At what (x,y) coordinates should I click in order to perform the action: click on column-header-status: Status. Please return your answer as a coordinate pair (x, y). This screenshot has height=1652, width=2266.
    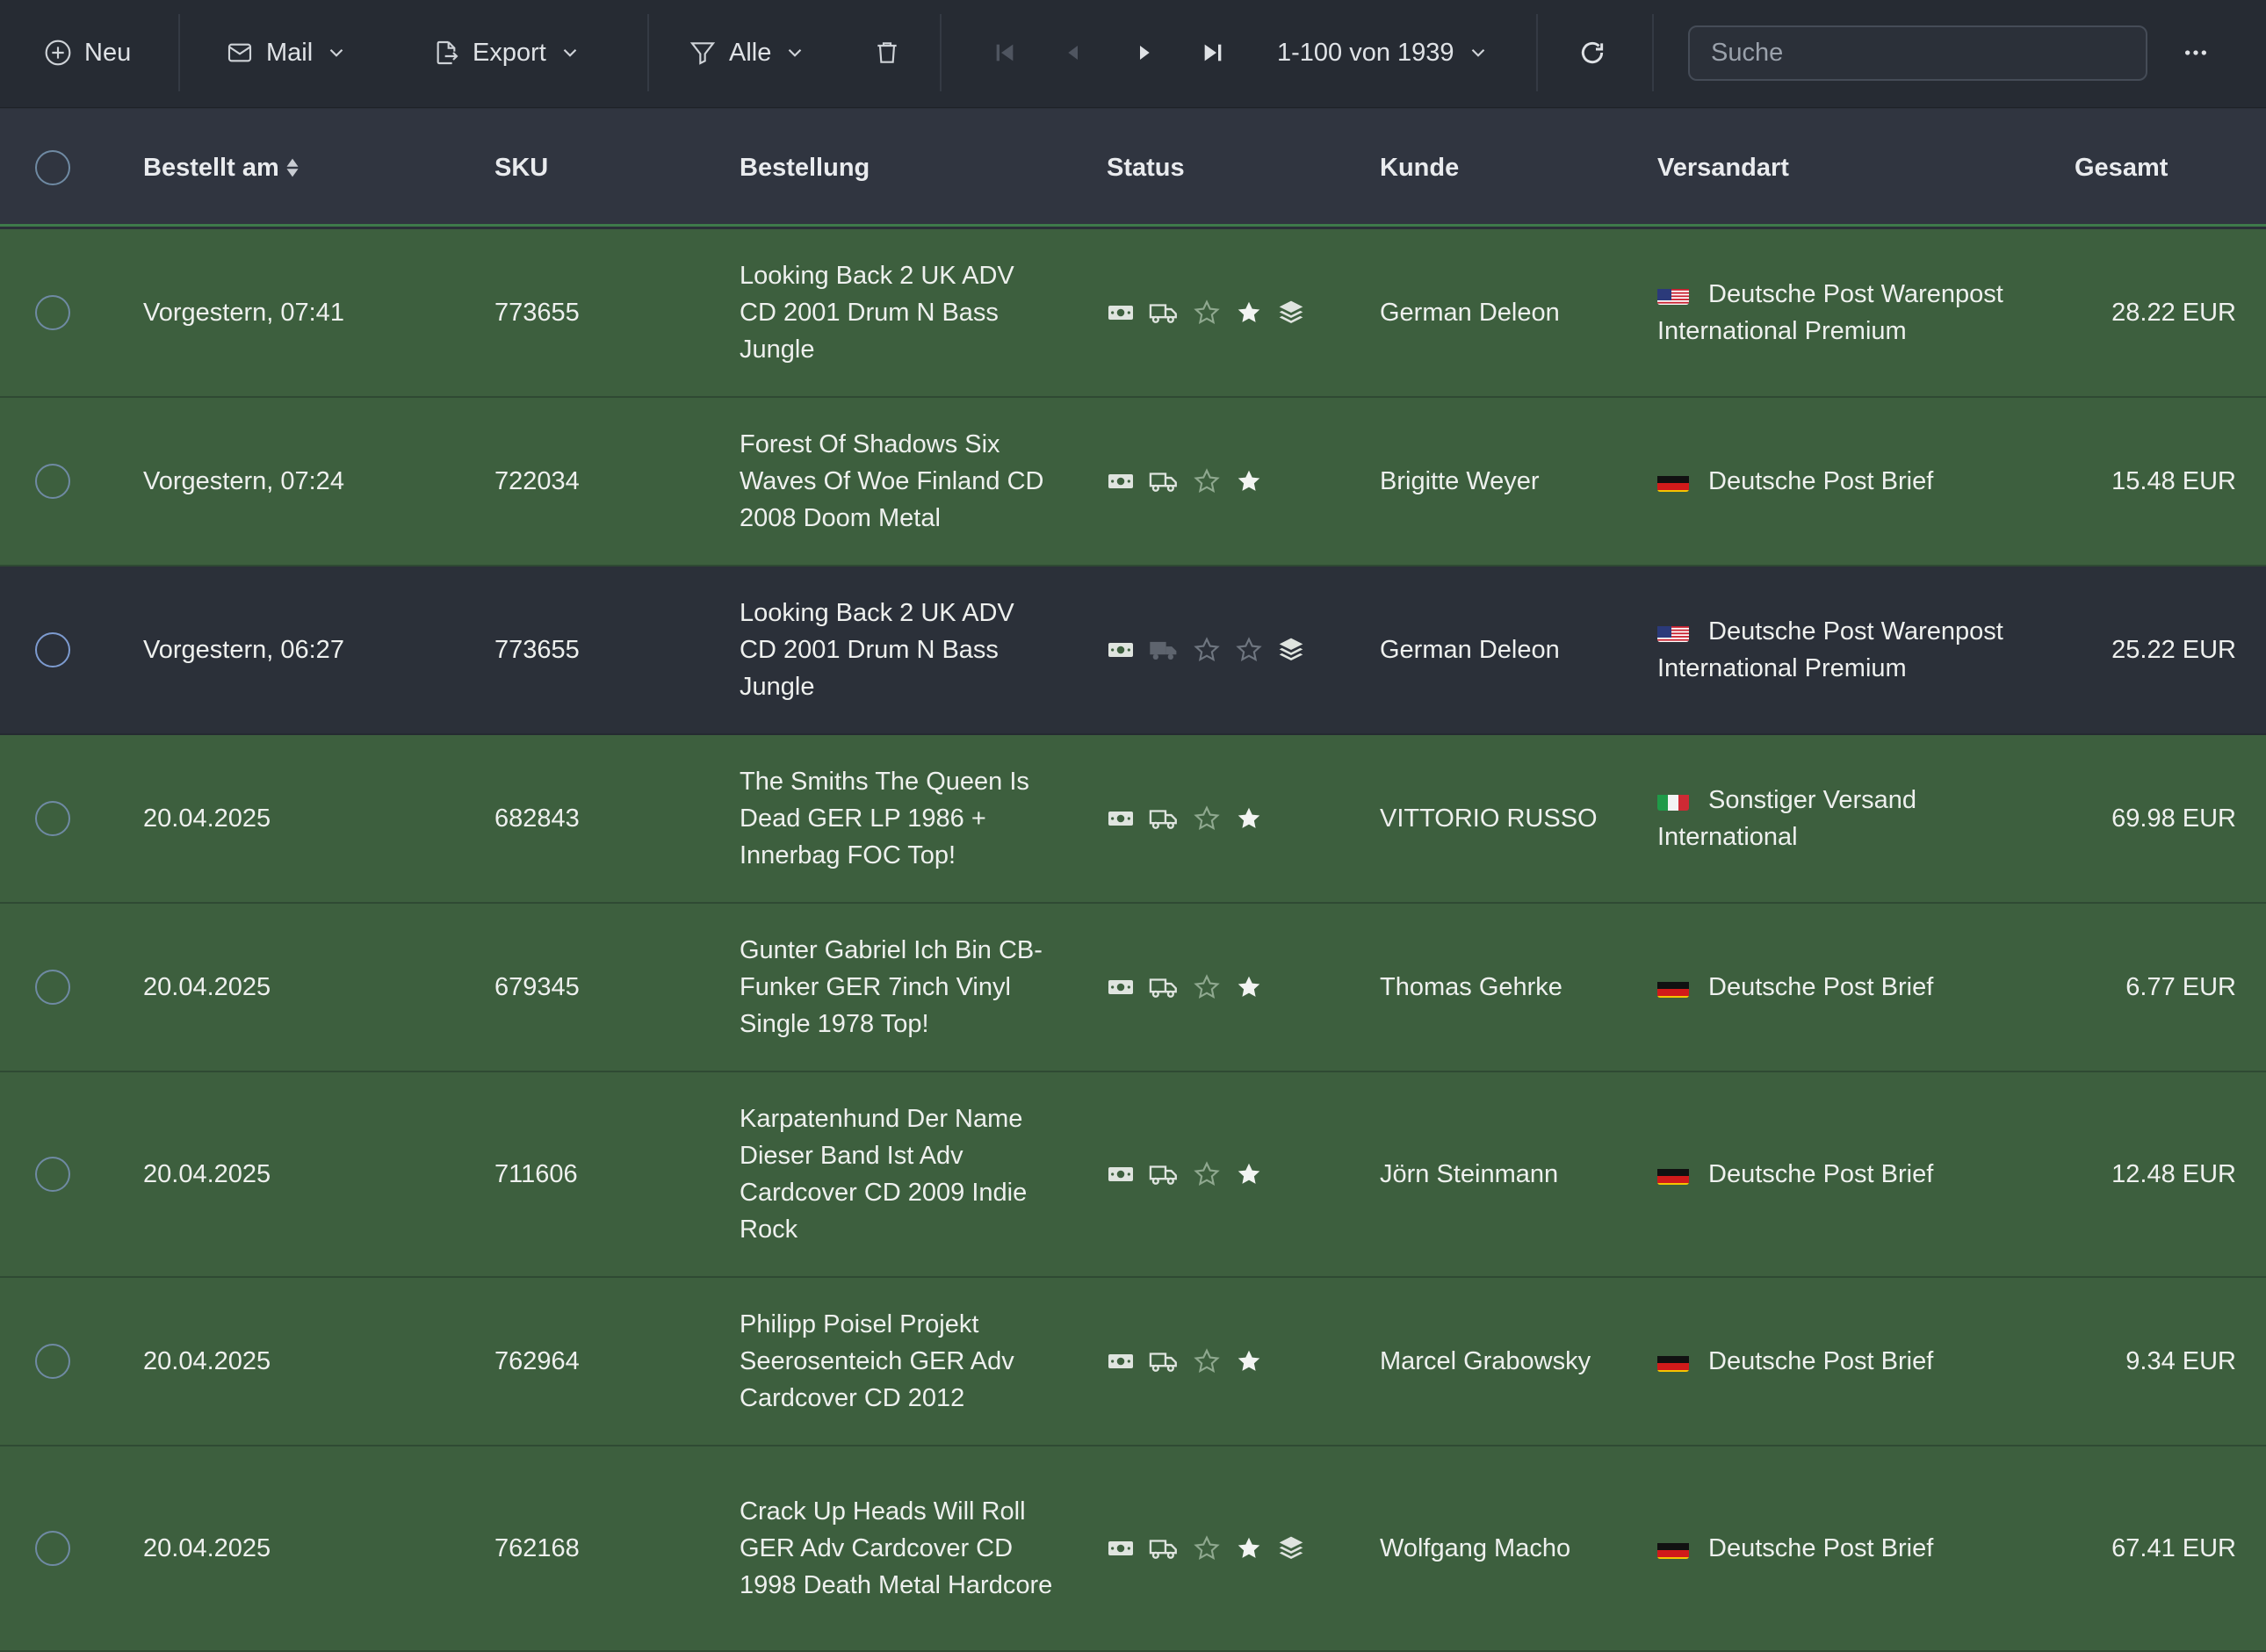
    Looking at the image, I should click on (1146, 168).